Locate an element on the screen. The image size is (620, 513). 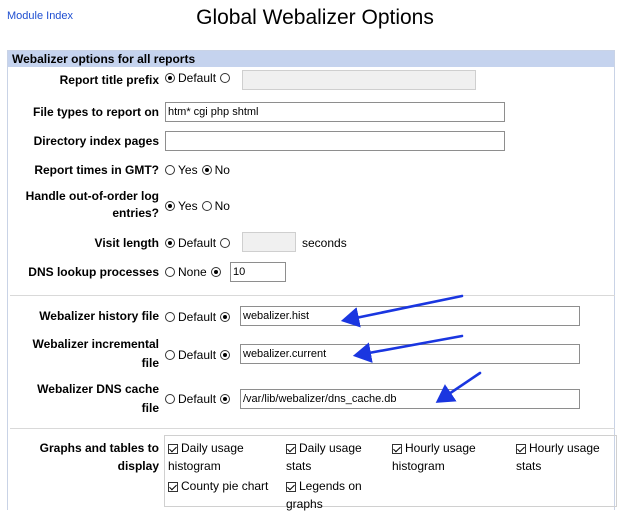
annotation-arrows is located at coordinates (411, 348).